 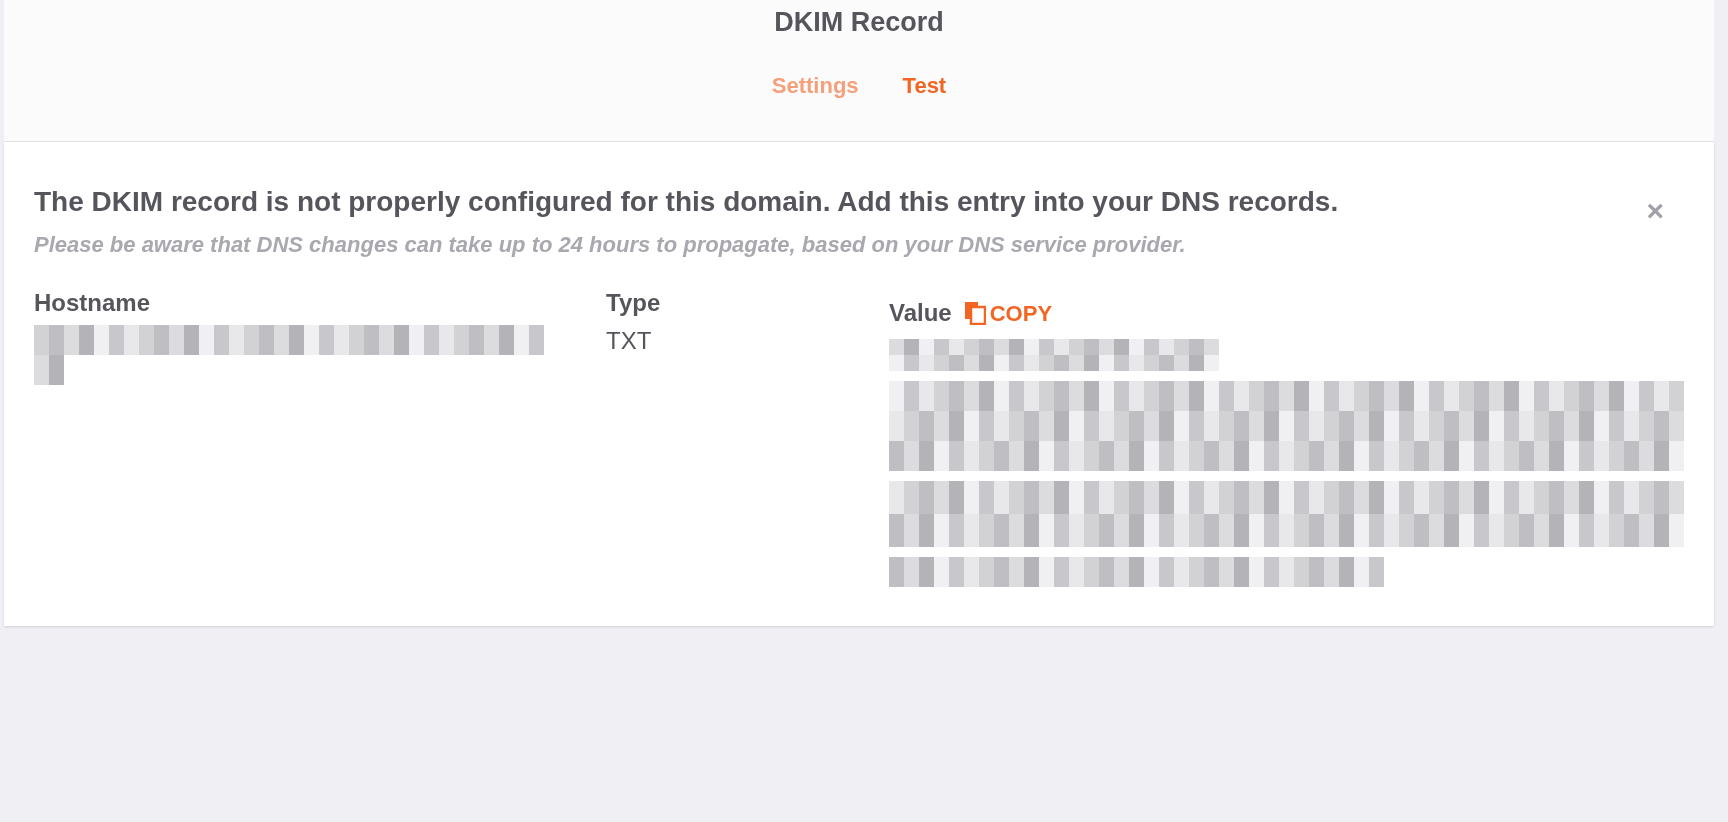 I want to click on column-label: Hostname, so click(x=93, y=303).